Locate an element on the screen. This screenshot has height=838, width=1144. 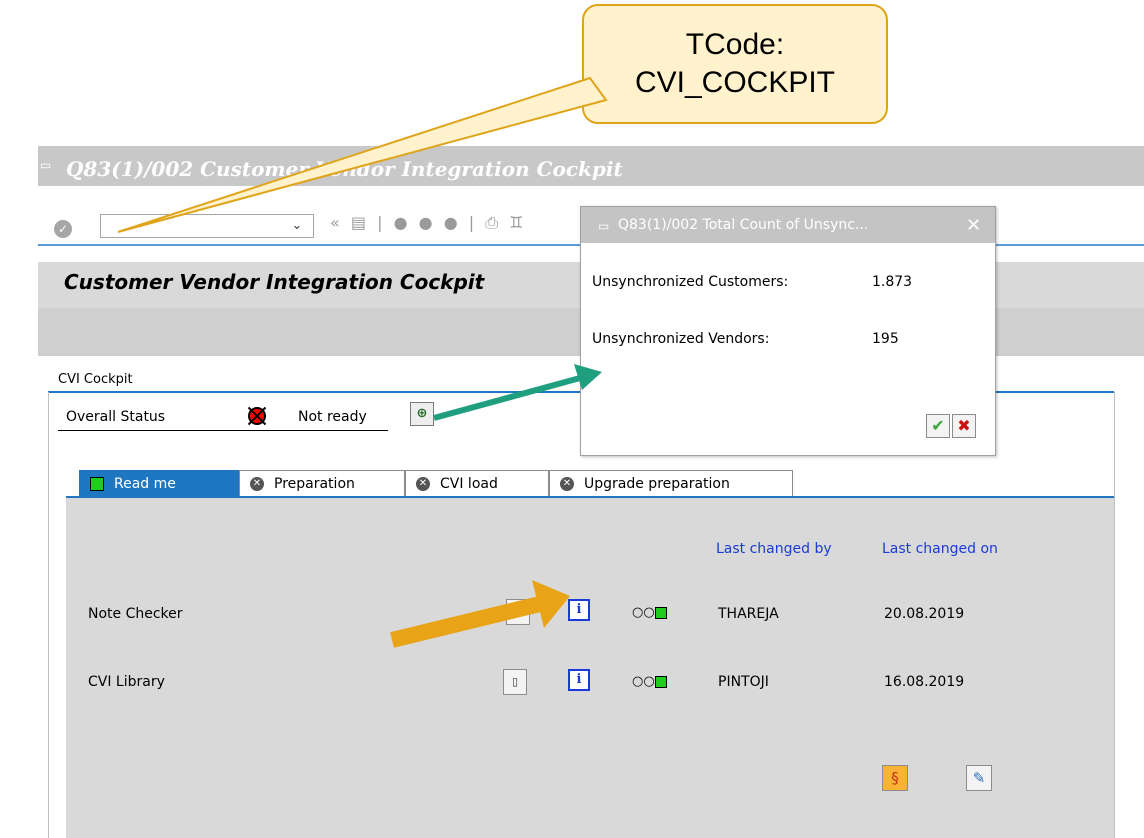
window-menu-icon: ▭ is located at coordinates (47, 165).